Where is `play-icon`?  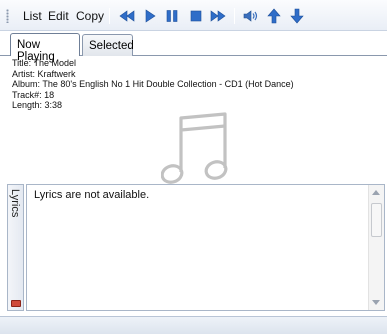 play-icon is located at coordinates (150, 16).